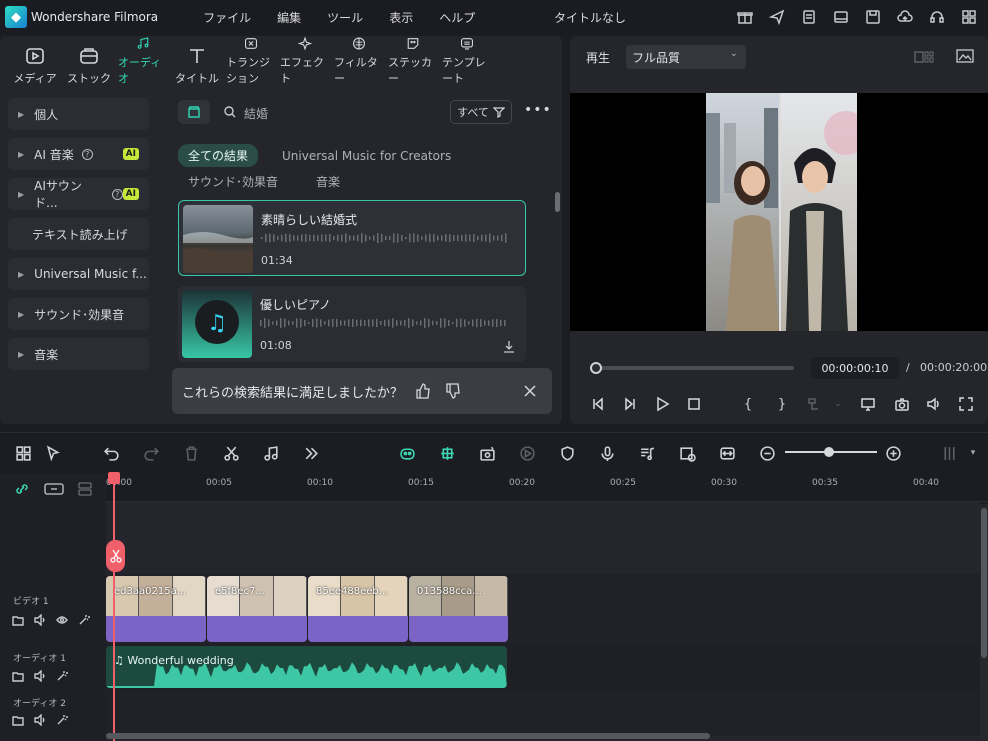  I want to click on menu-edit: 編集, so click(289, 17).